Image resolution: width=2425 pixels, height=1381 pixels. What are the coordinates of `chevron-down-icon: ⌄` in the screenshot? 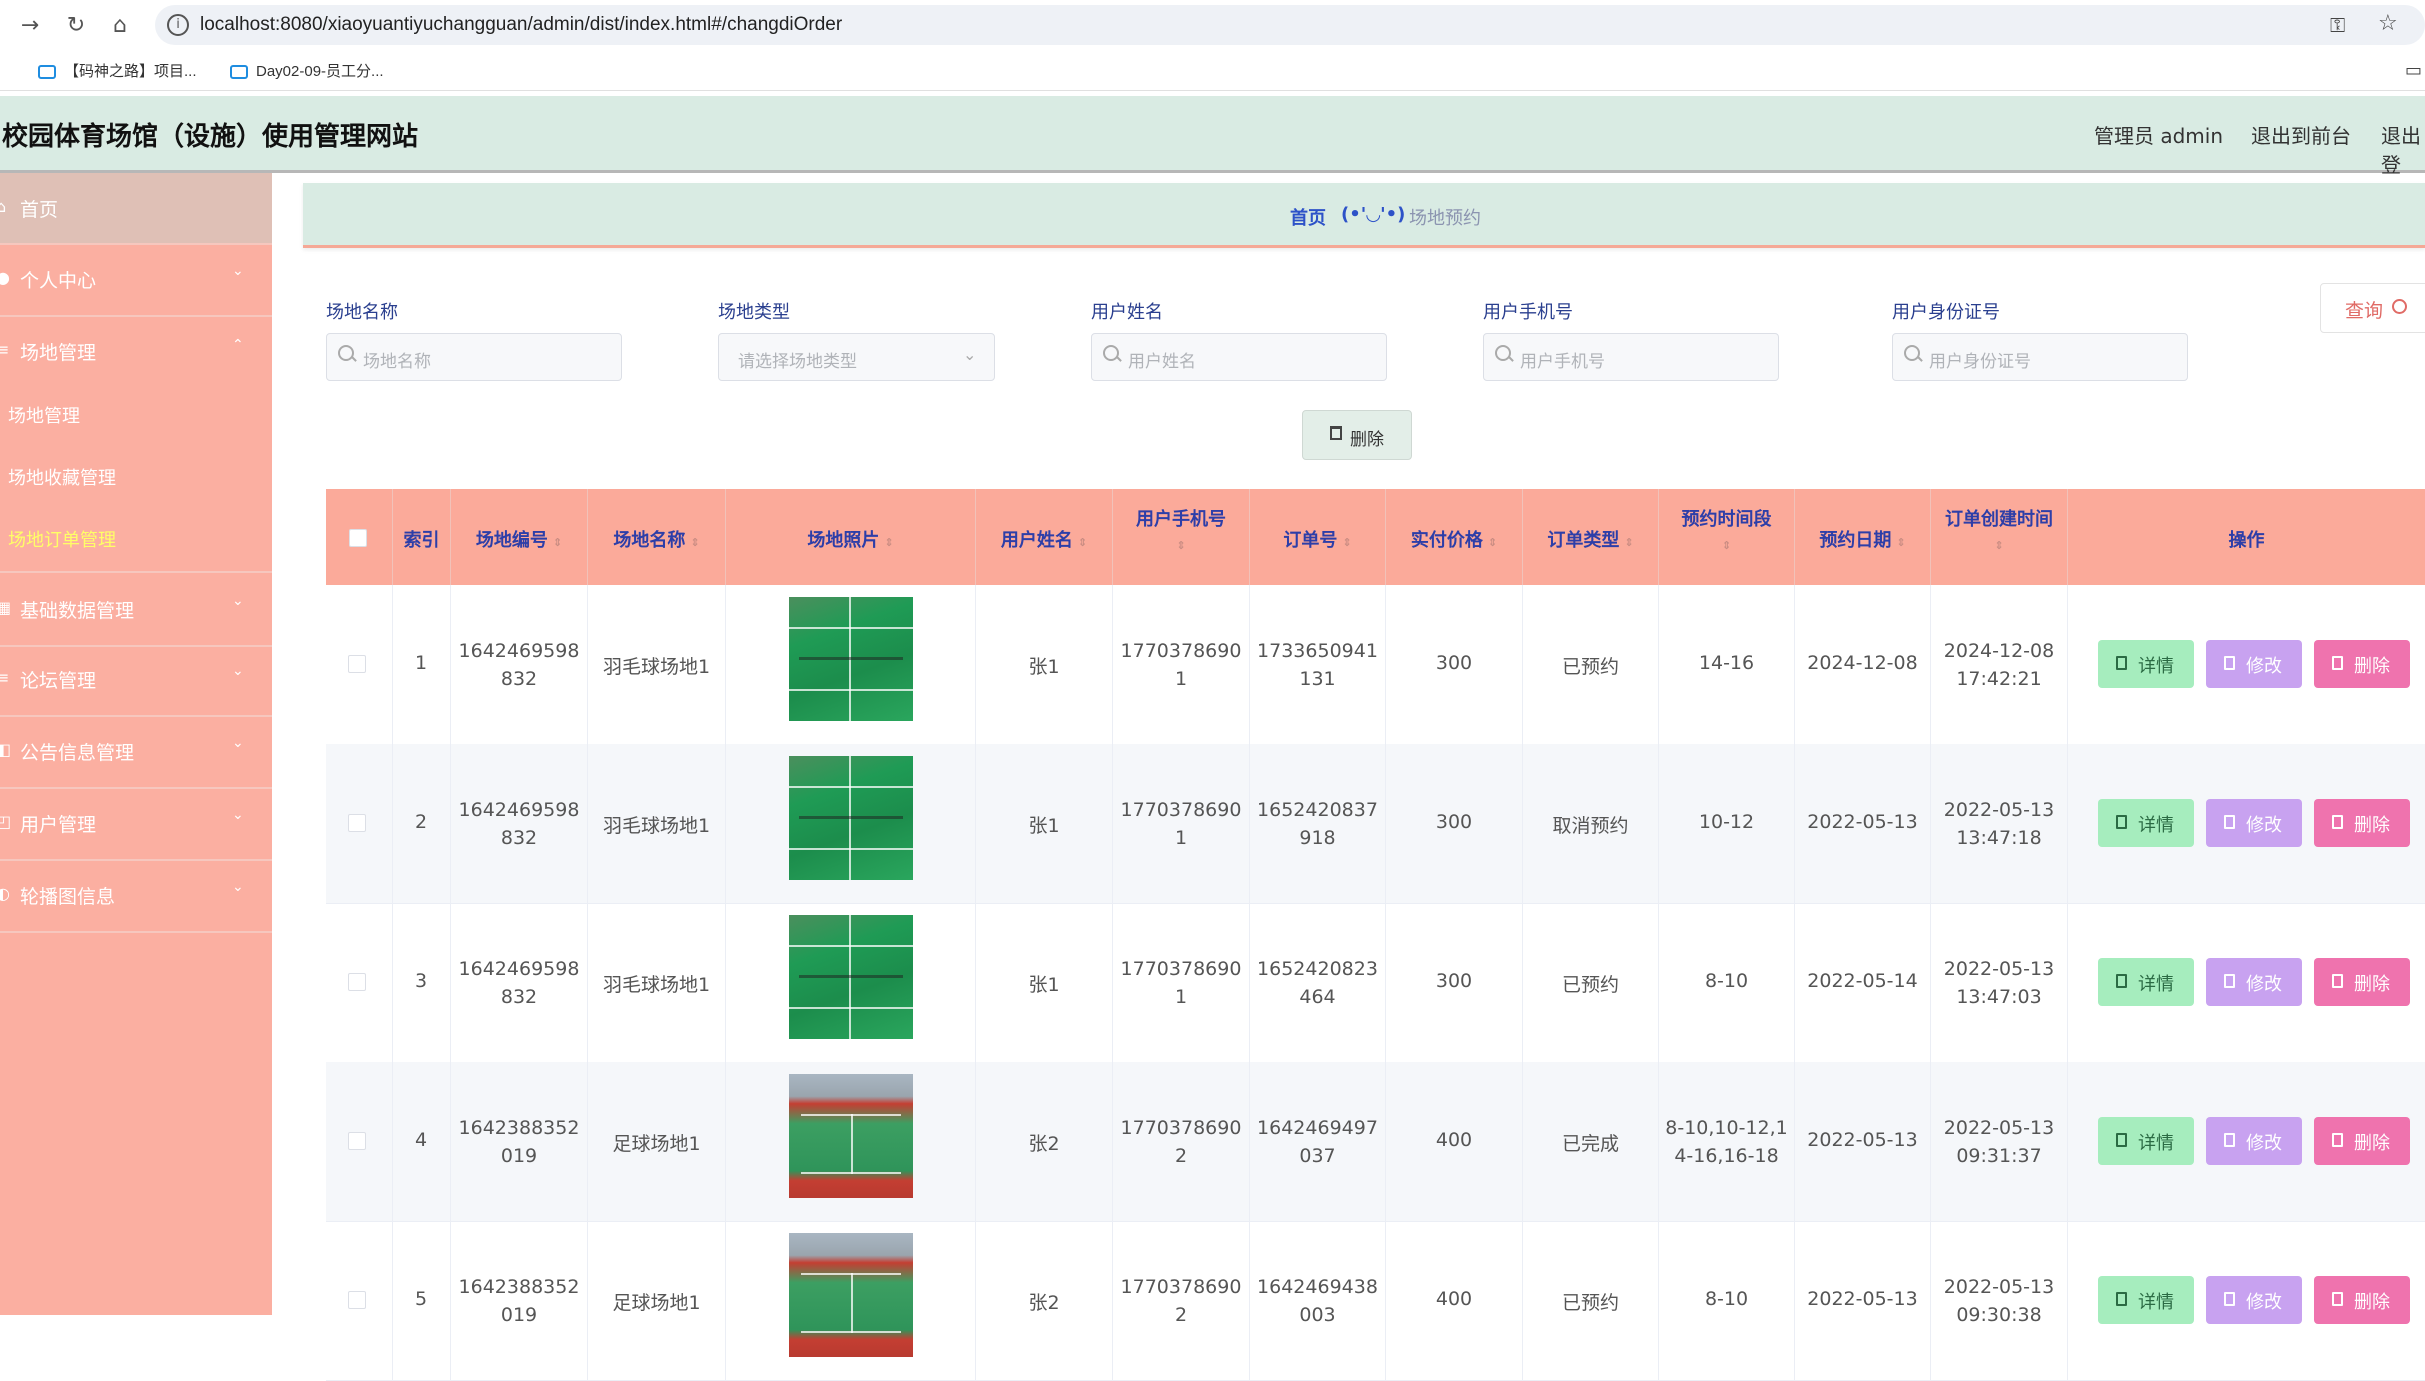 It's located at (238, 671).